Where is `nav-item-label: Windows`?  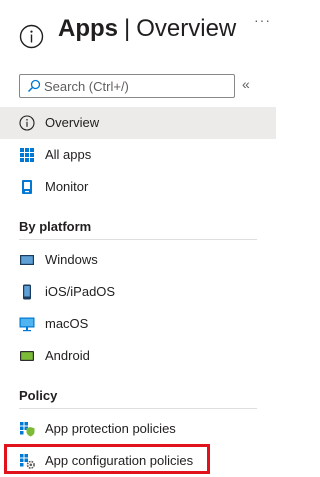
nav-item-label: Windows is located at coordinates (71, 259).